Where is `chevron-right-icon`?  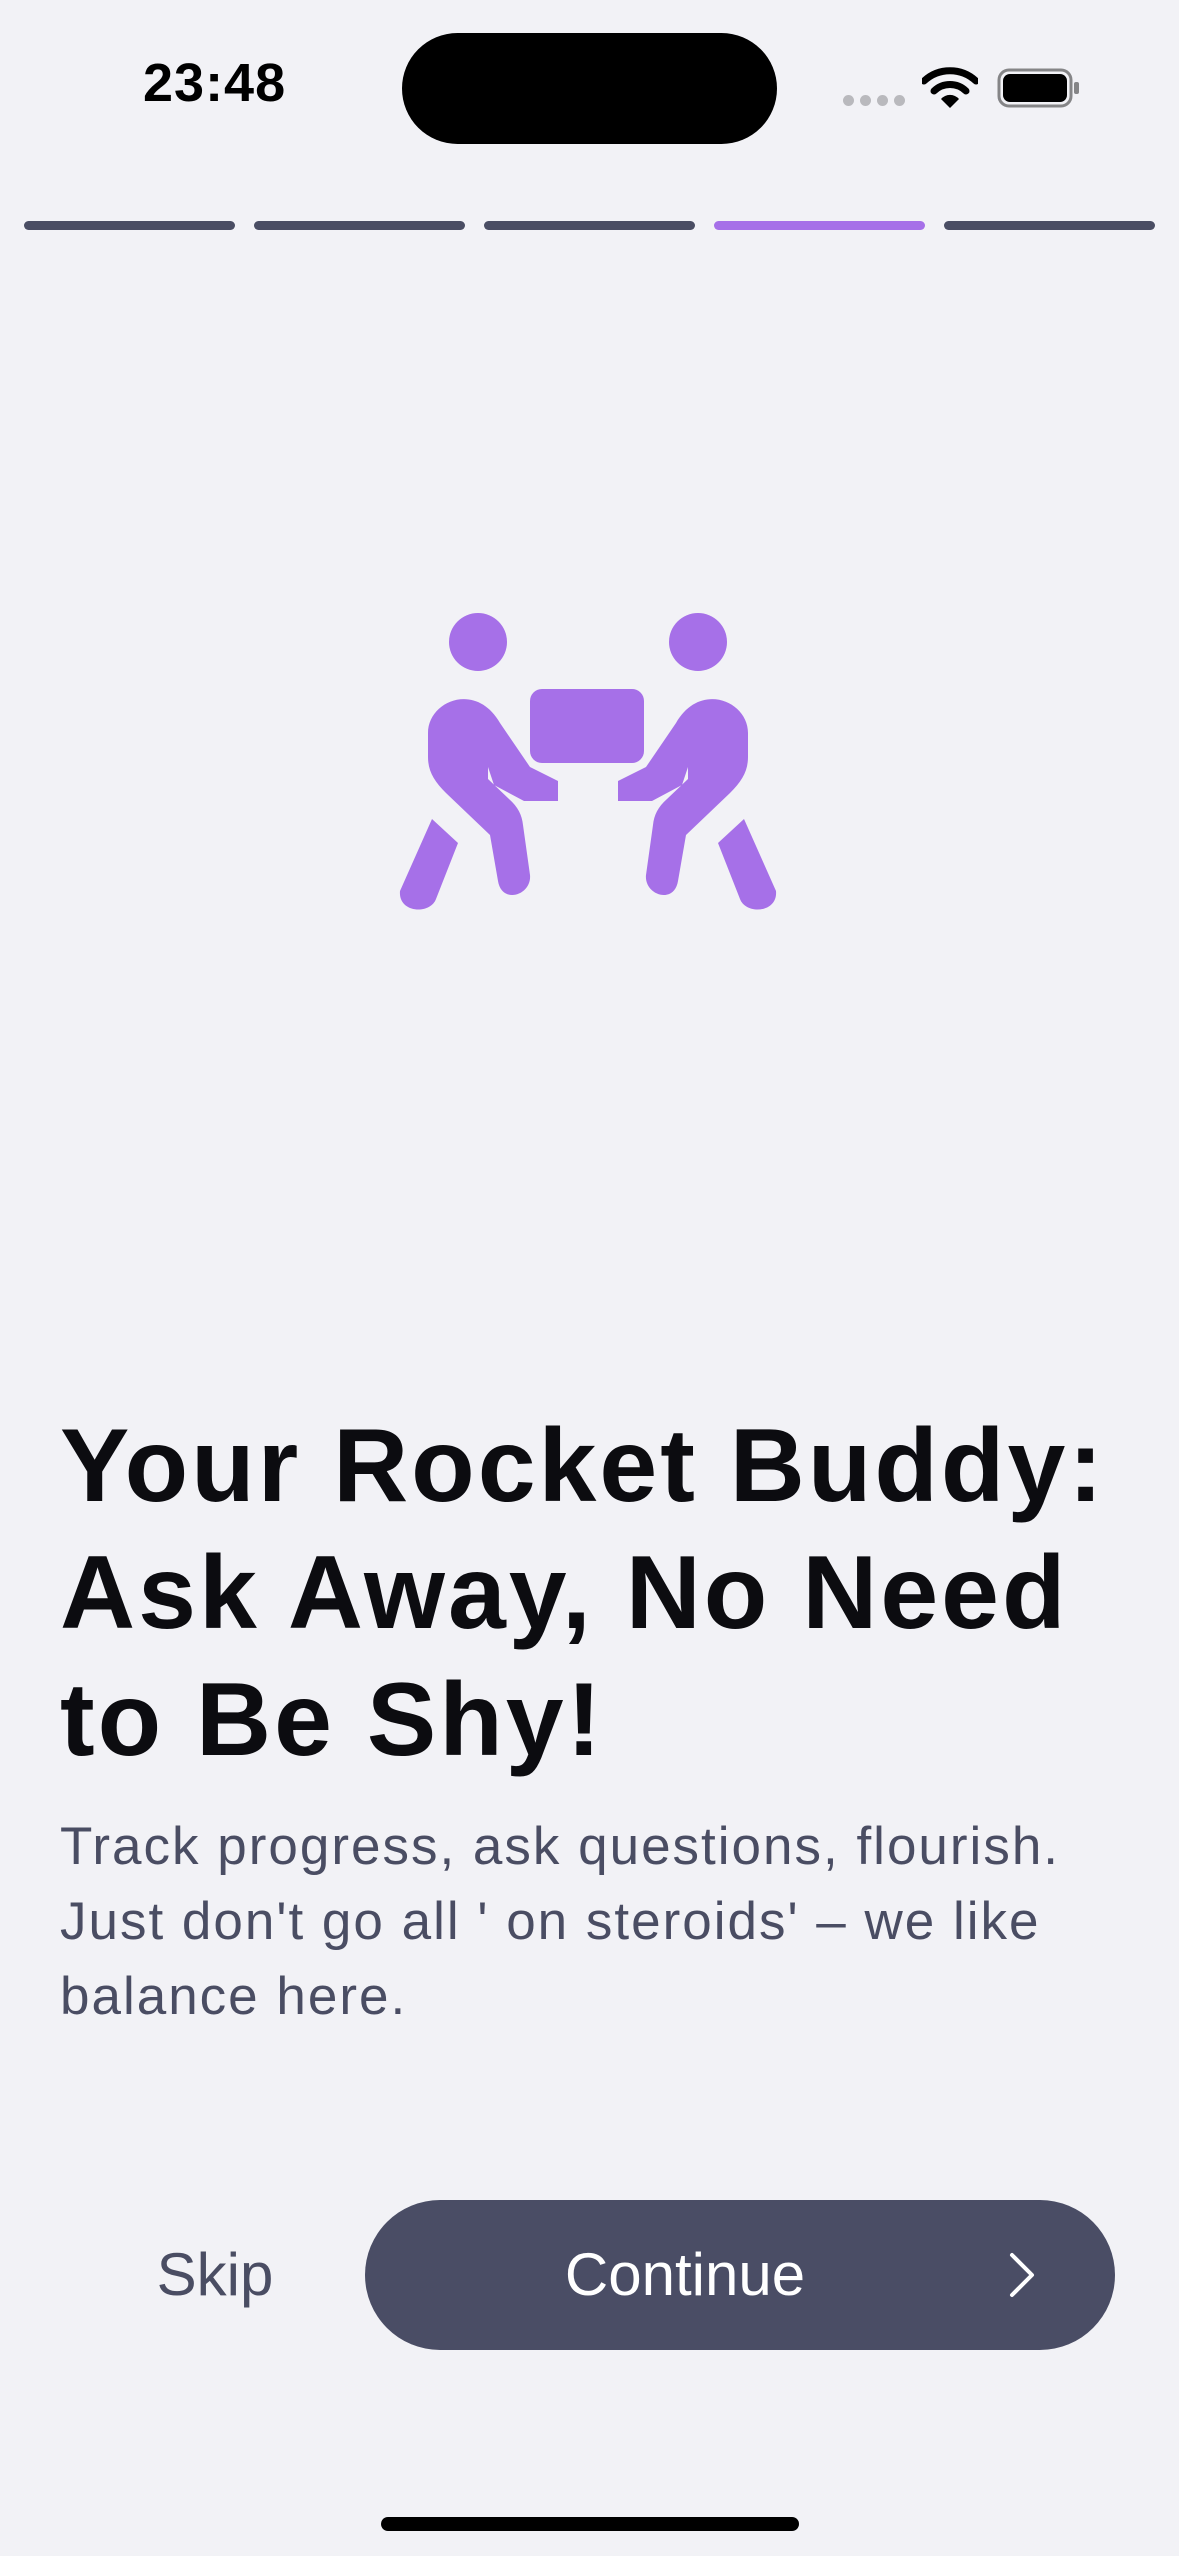
chevron-right-icon is located at coordinates (1022, 2275).